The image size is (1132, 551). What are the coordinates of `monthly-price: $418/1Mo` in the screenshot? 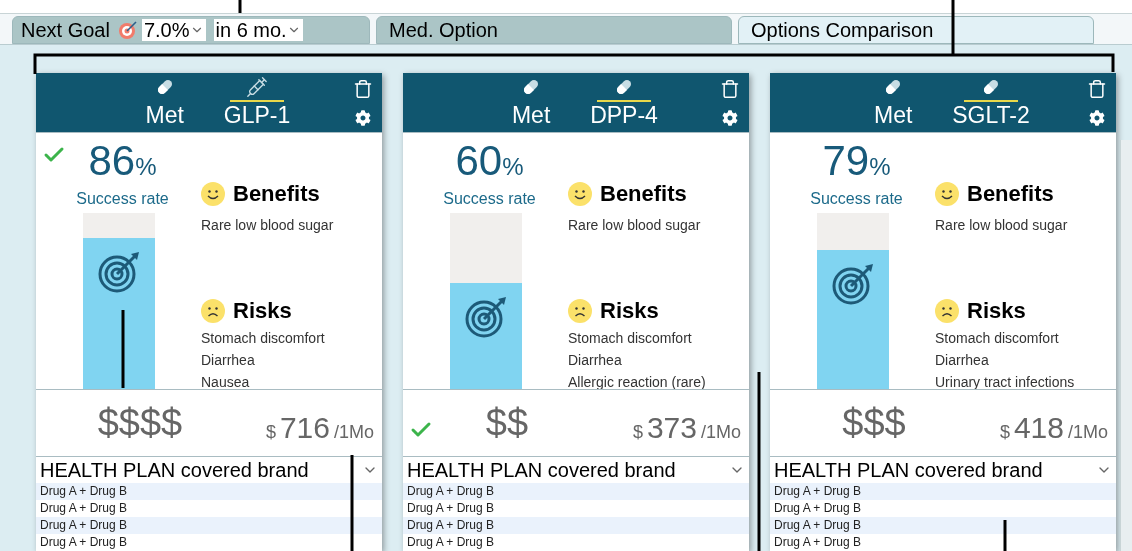 It's located at (1053, 427).